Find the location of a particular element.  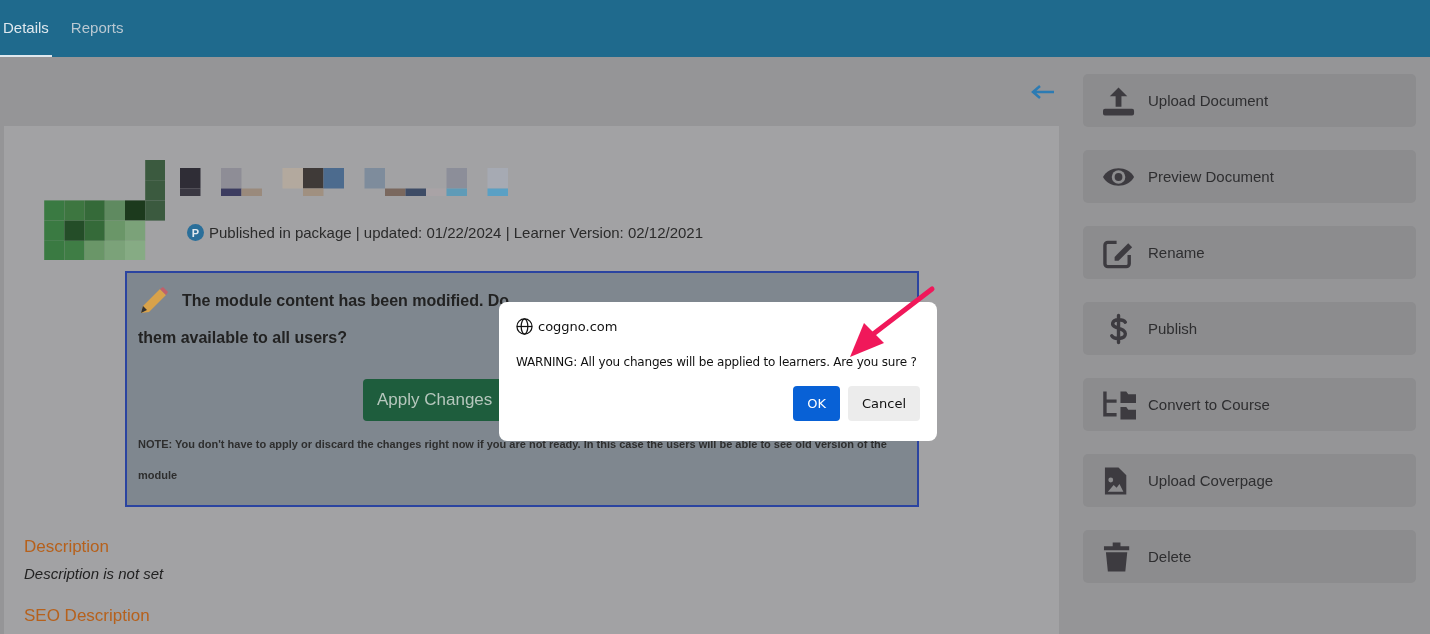

section-text: Description is not set is located at coordinates (94, 573).